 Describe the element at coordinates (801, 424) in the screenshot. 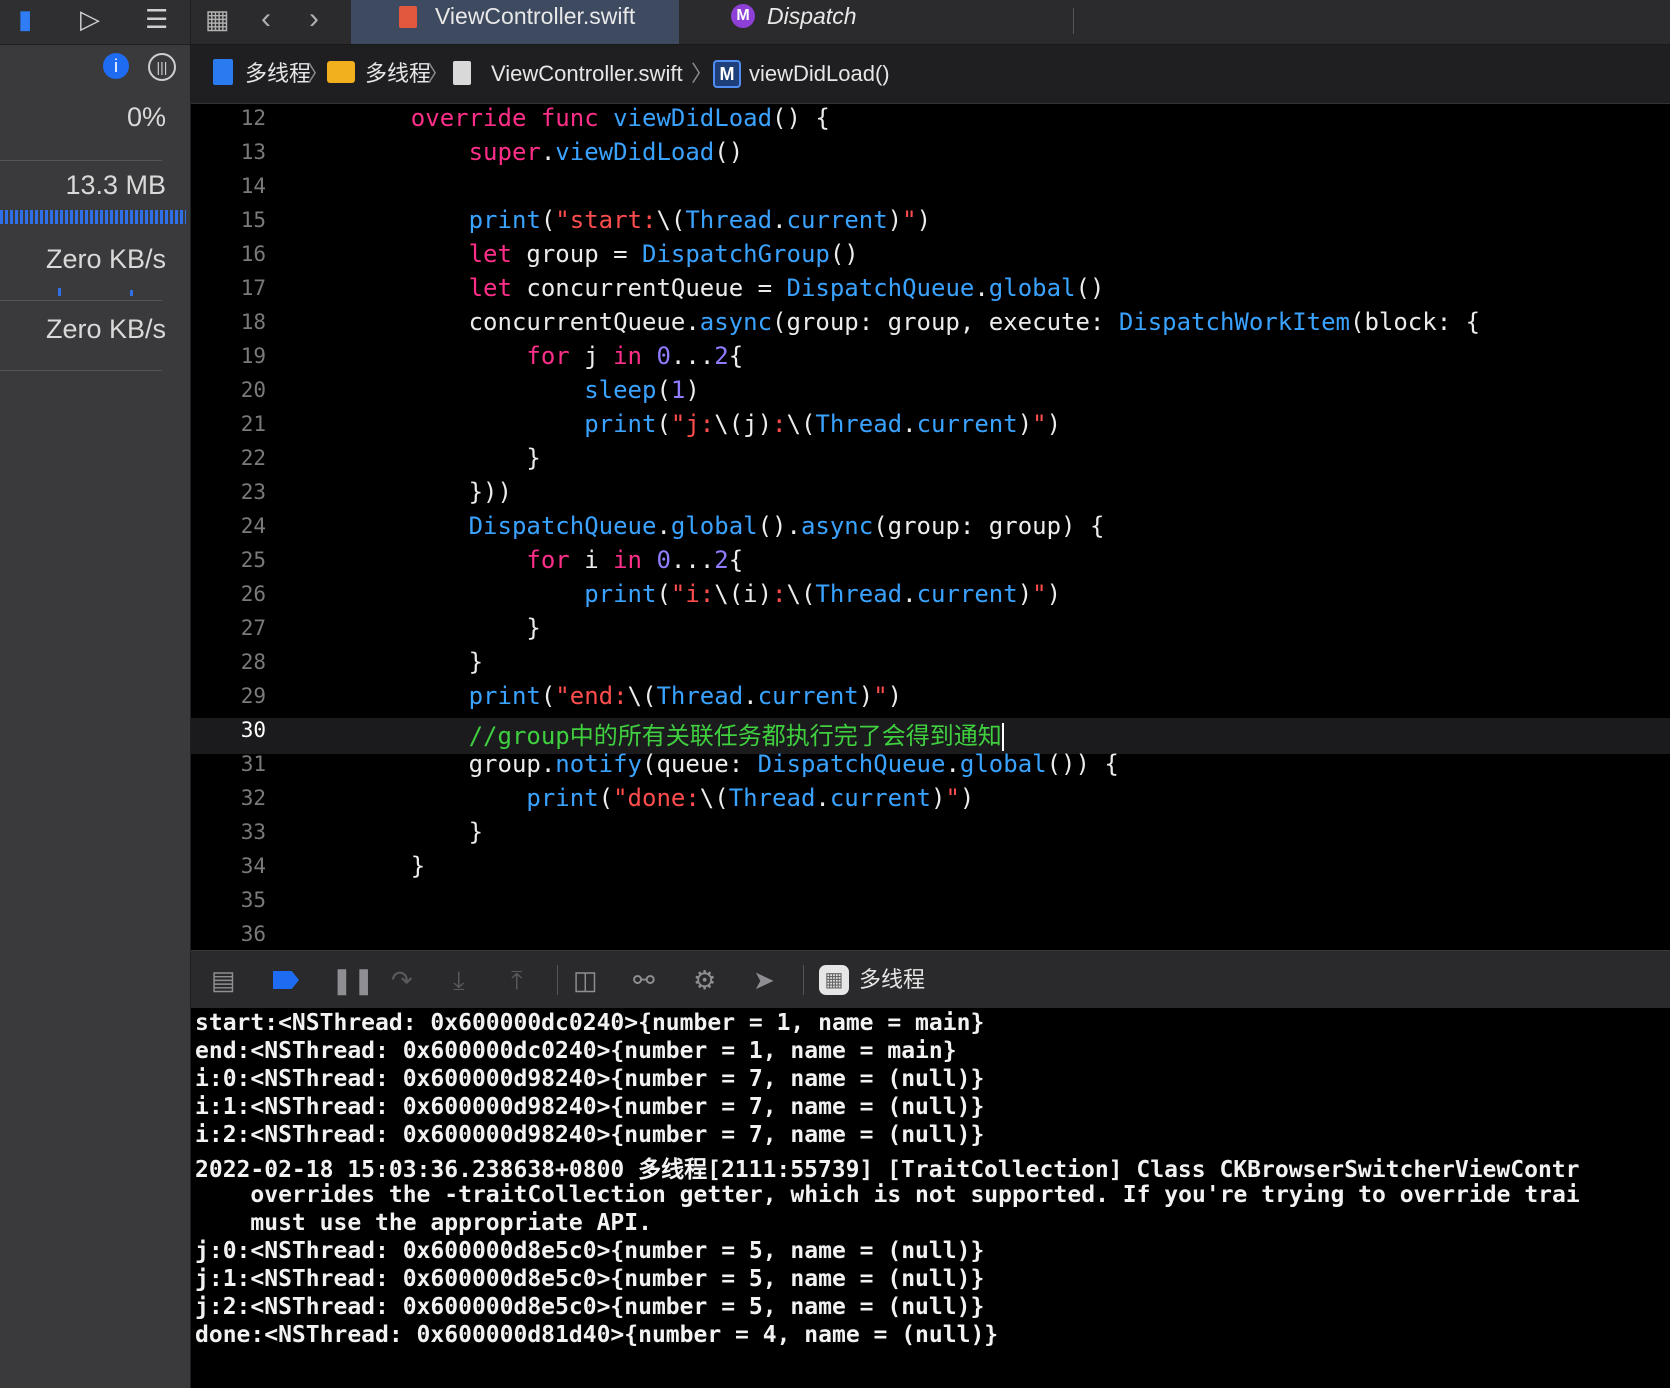

I see `code-token: \(` at that location.